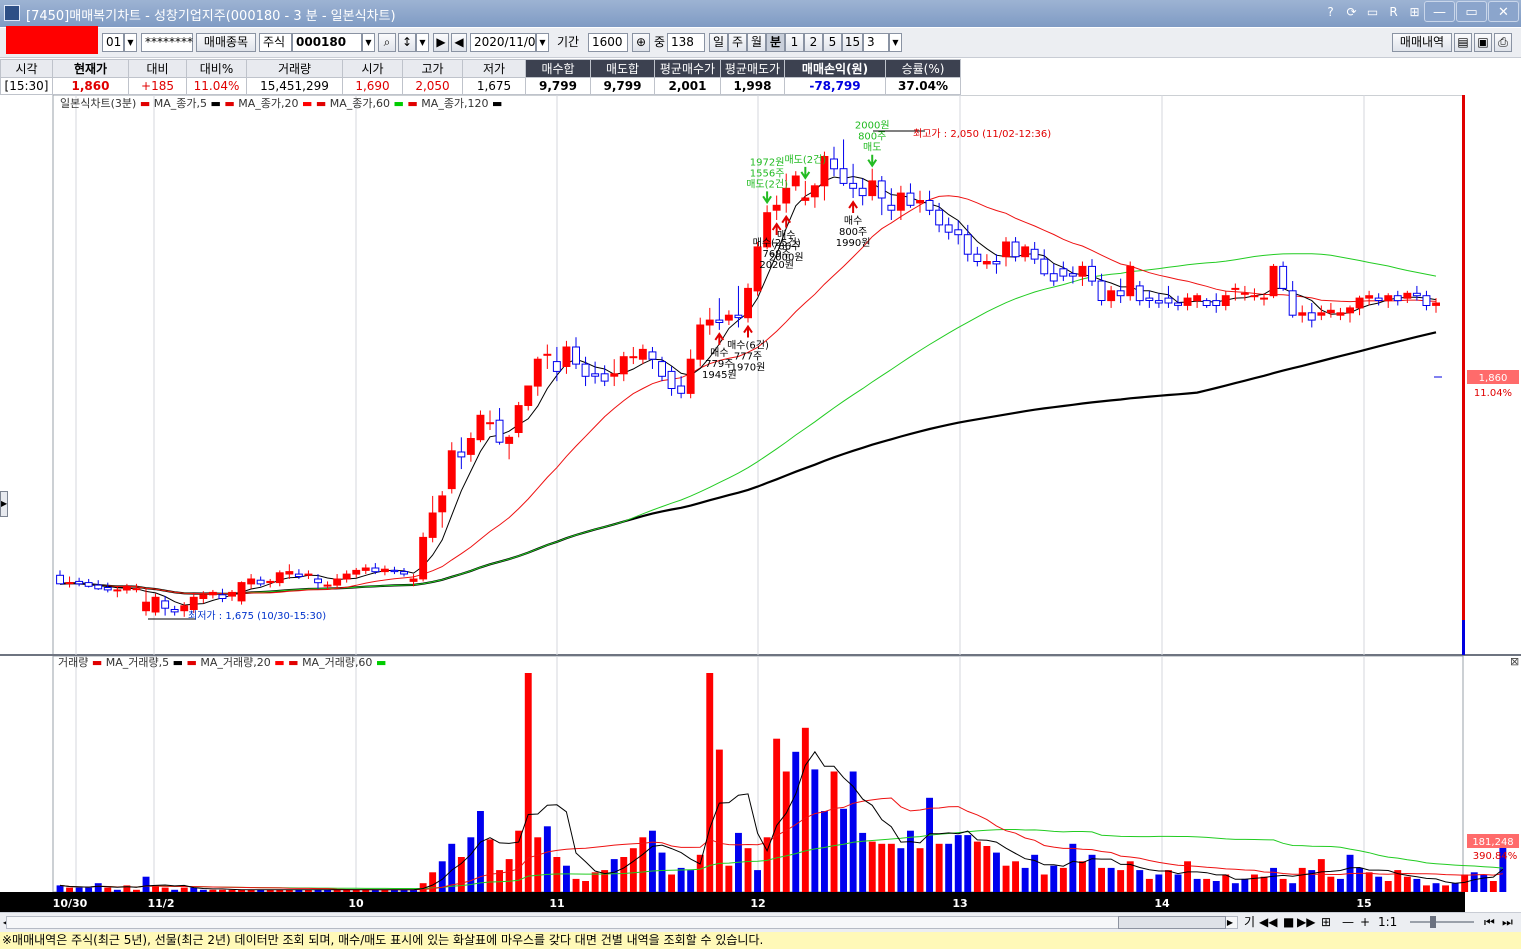 The image size is (1521, 949). I want to click on stock-code-dropdown-icon: ▼, so click(368, 42).